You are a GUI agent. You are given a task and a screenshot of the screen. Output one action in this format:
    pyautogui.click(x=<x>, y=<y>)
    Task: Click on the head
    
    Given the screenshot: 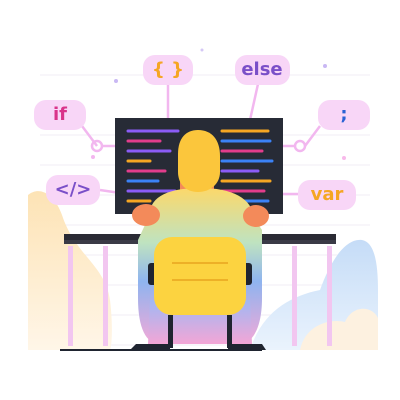 What is the action you would take?
    pyautogui.click(x=199, y=161)
    